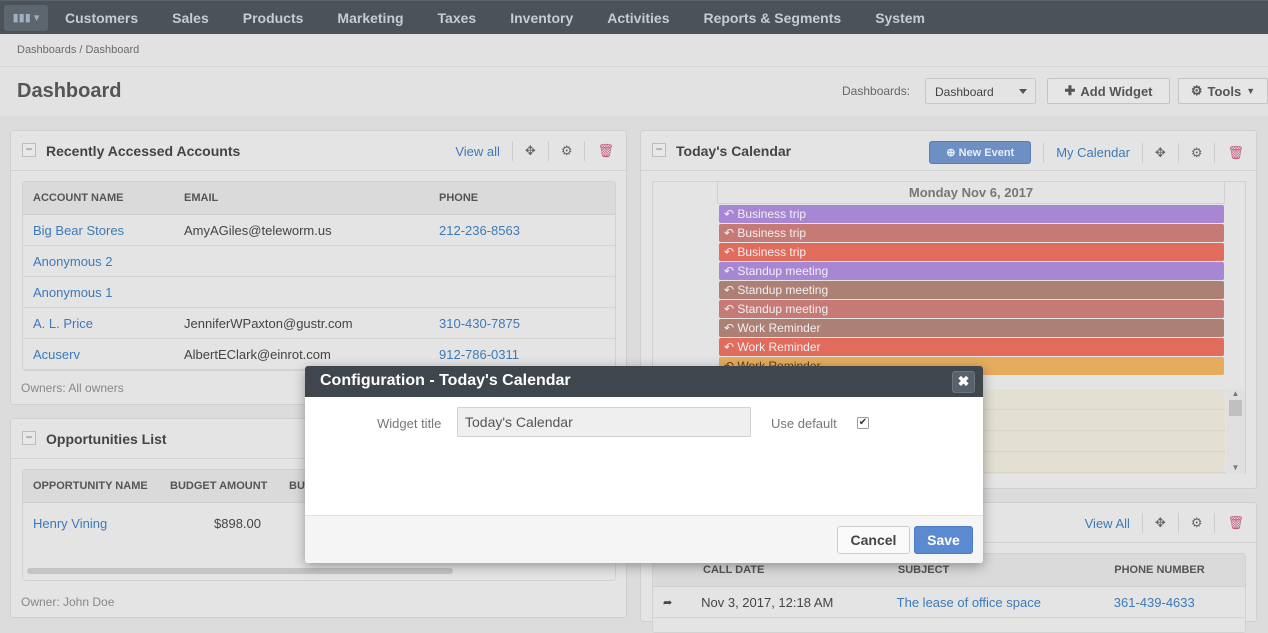 The height and width of the screenshot is (633, 1268). What do you see at coordinates (219, 486) in the screenshot?
I see `column-header: BUDGET AMOUNT` at bounding box center [219, 486].